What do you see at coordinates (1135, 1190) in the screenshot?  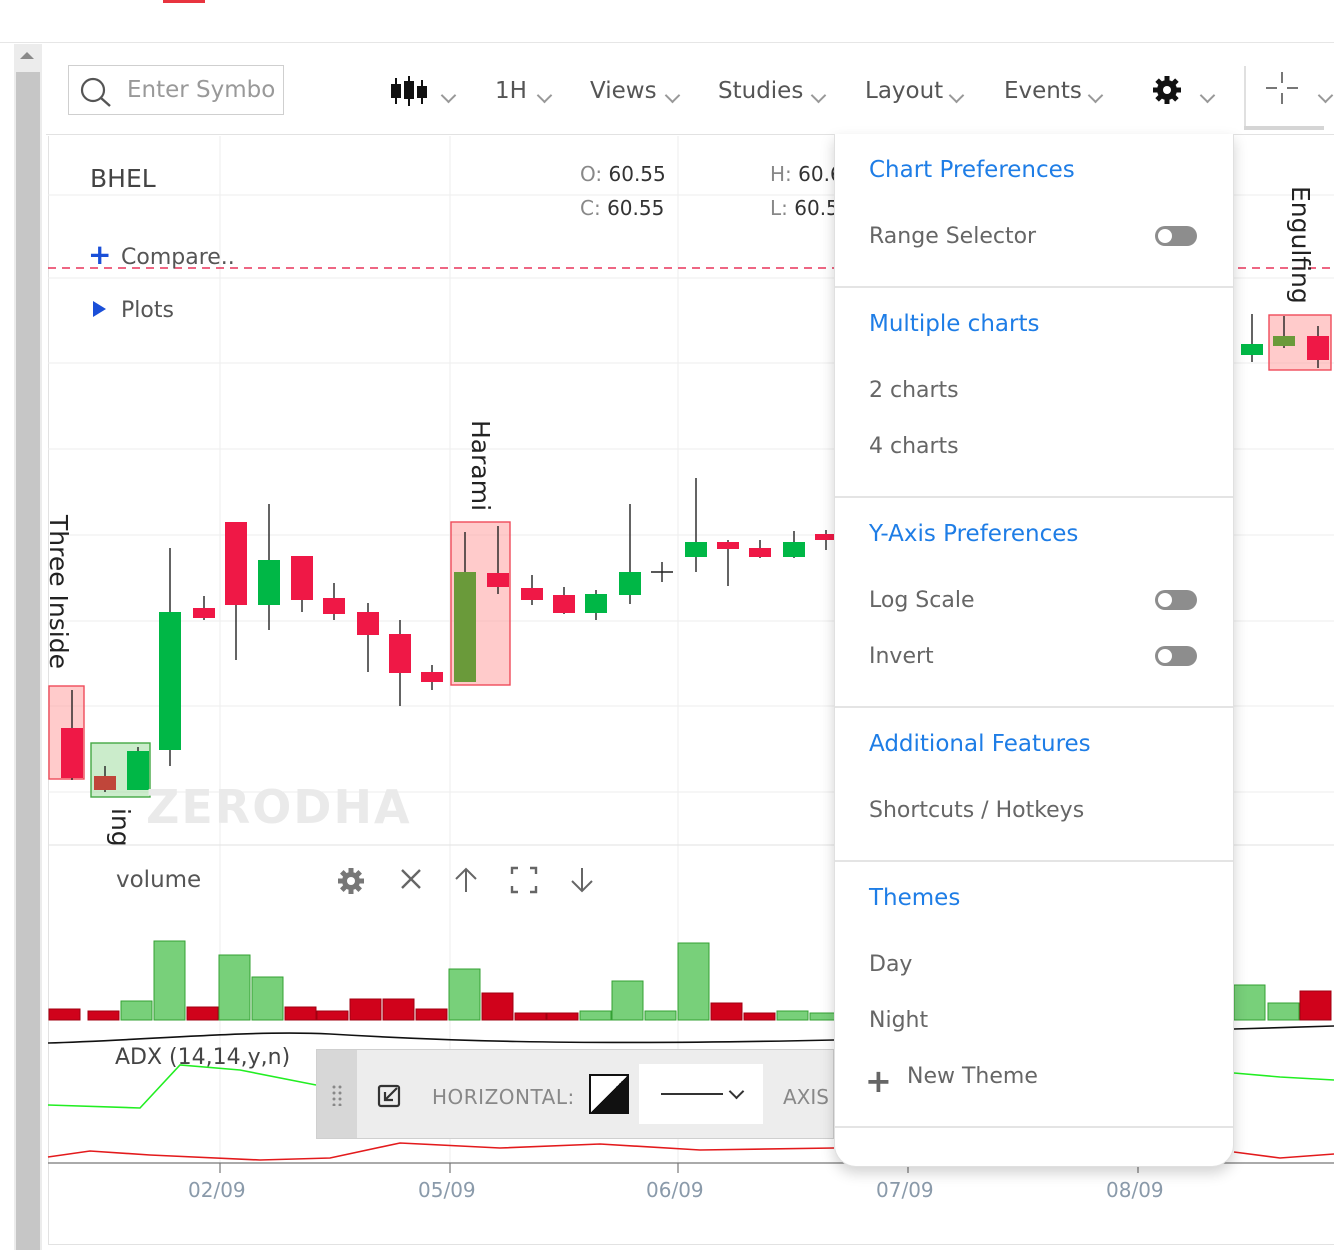 I see `x-tick-label: 08/09` at bounding box center [1135, 1190].